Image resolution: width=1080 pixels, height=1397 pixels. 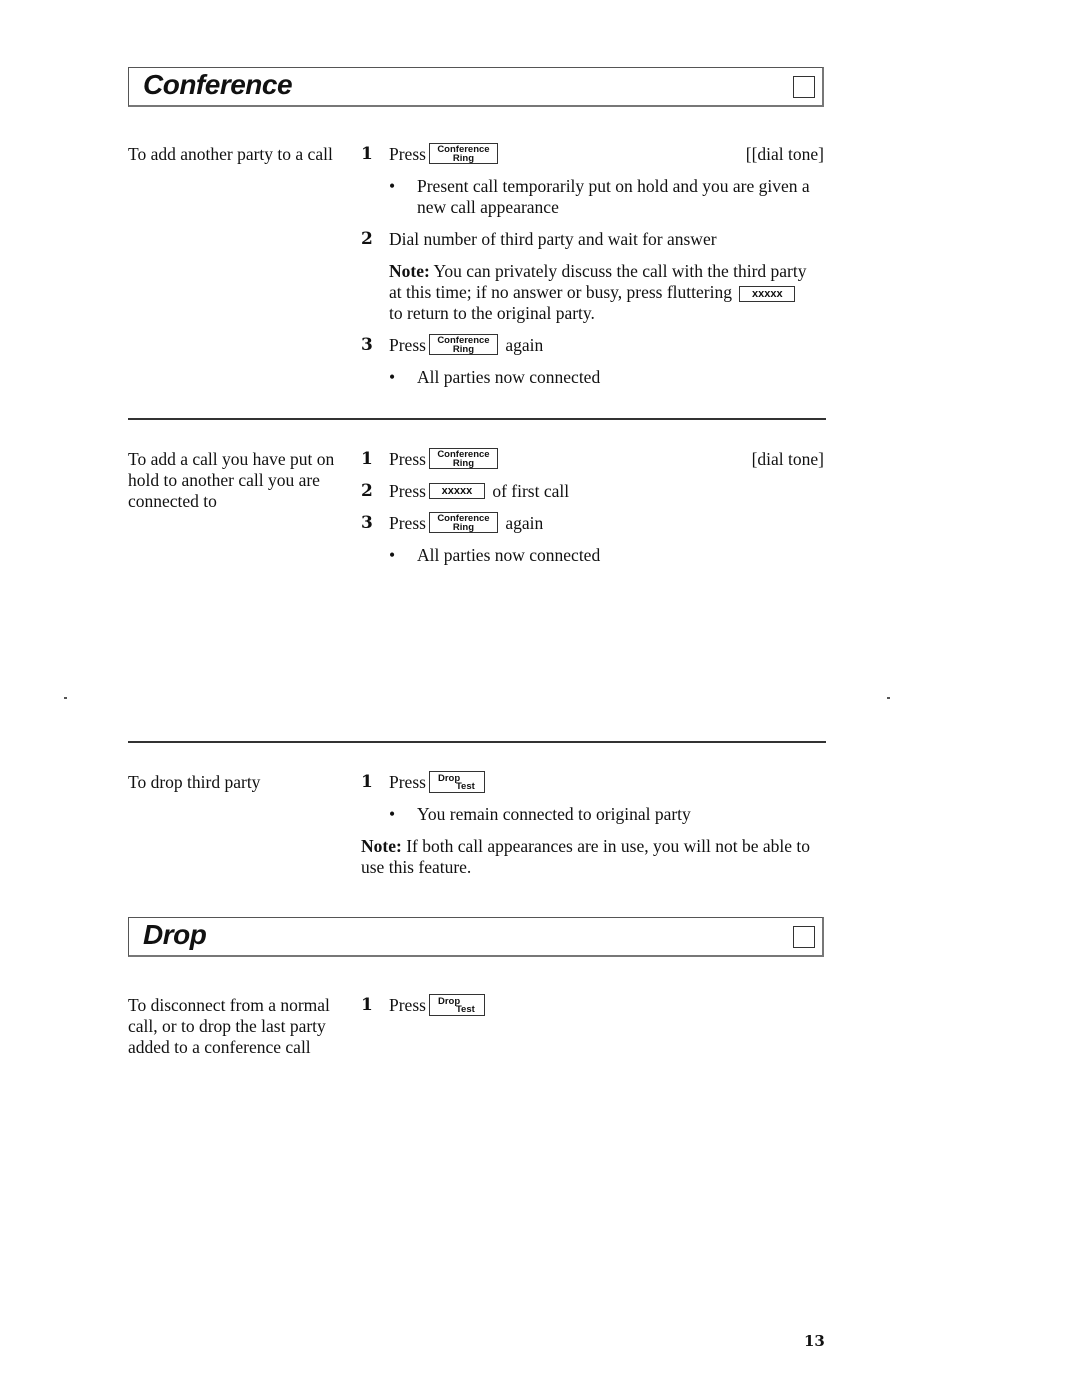 What do you see at coordinates (476, 87) in the screenshot?
I see `conference-section-header: Conference` at bounding box center [476, 87].